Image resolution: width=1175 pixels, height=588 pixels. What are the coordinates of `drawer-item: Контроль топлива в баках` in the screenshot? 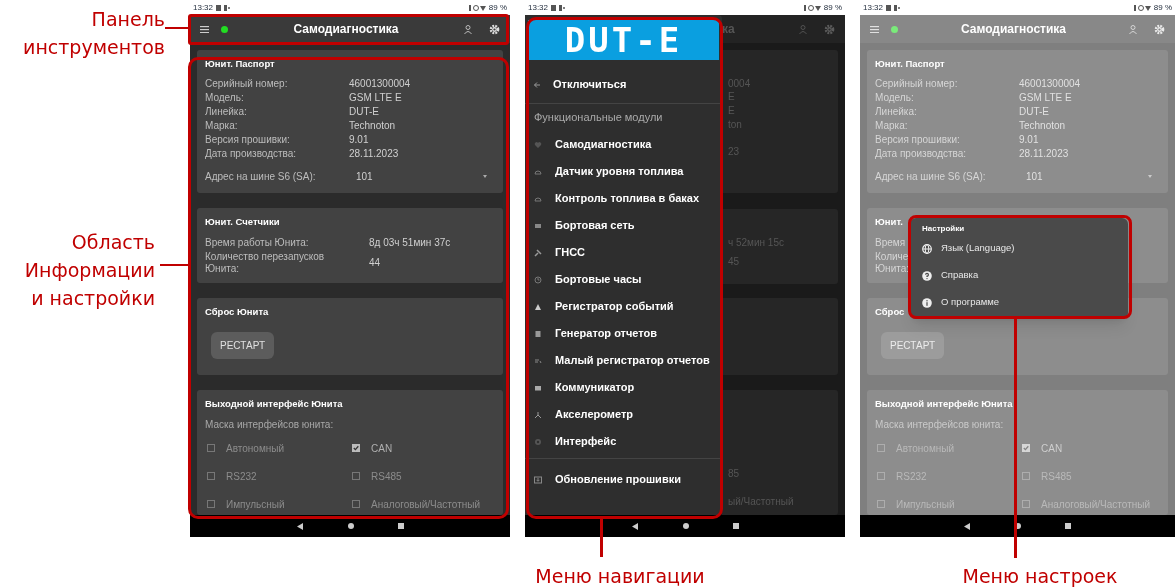 It's located at (623, 198).